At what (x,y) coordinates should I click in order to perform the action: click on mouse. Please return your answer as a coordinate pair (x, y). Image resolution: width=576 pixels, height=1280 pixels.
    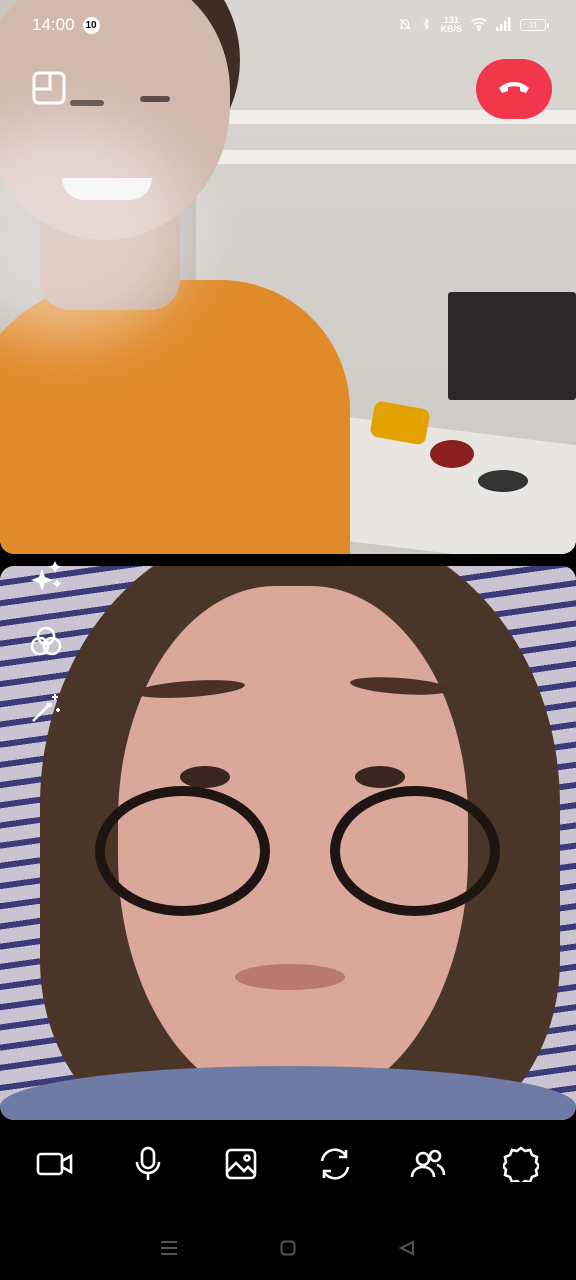
    Looking at the image, I should click on (452, 454).